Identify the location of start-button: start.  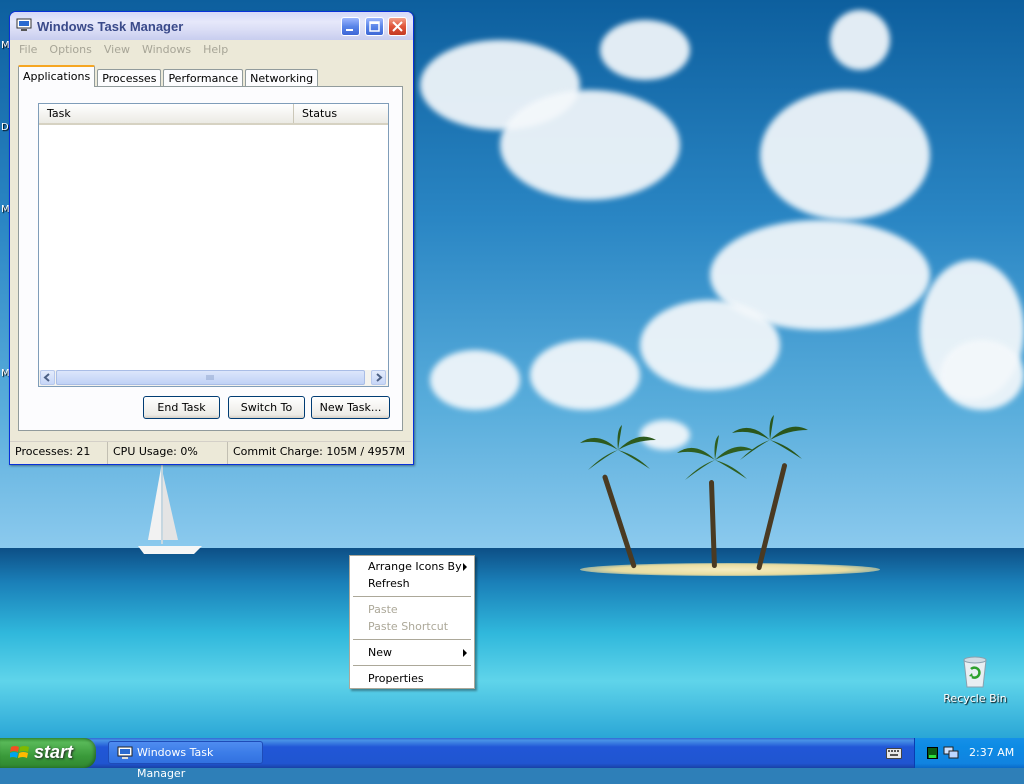
(48, 753).